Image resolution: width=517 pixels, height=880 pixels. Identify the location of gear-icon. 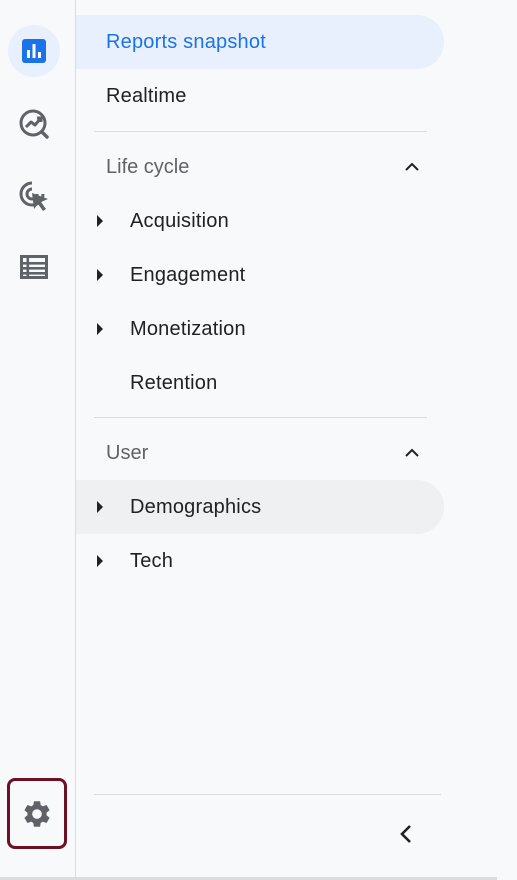
(37, 813).